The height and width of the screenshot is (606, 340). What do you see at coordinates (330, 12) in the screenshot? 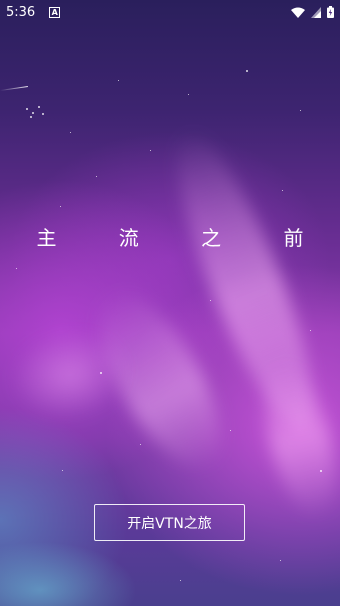
I see `battery-charging-icon` at bounding box center [330, 12].